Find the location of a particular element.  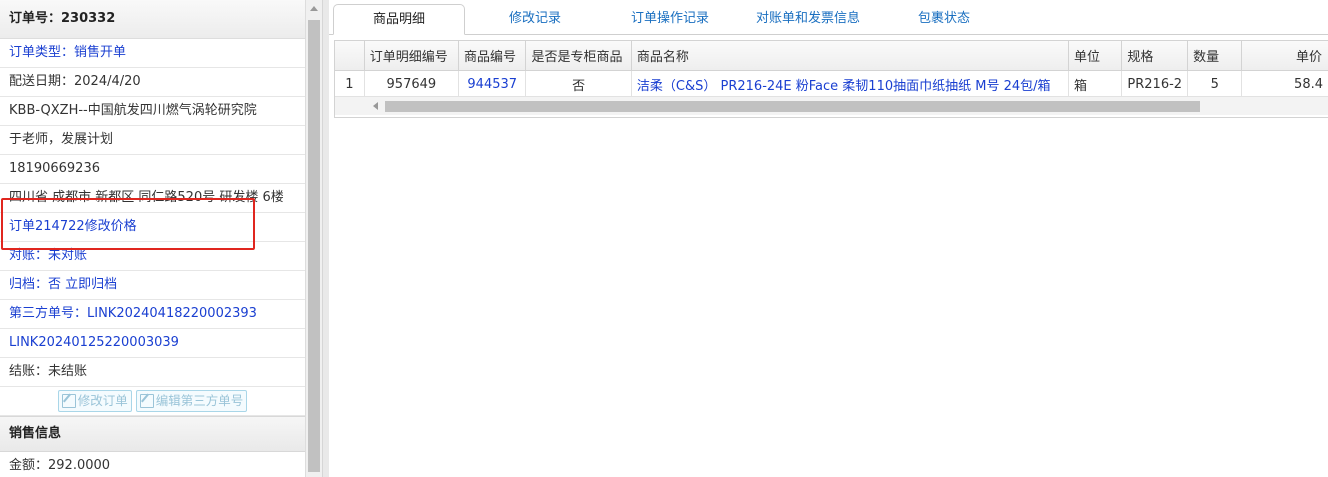

delivery-date: 配送日期：2024/4/20 is located at coordinates (152, 82).